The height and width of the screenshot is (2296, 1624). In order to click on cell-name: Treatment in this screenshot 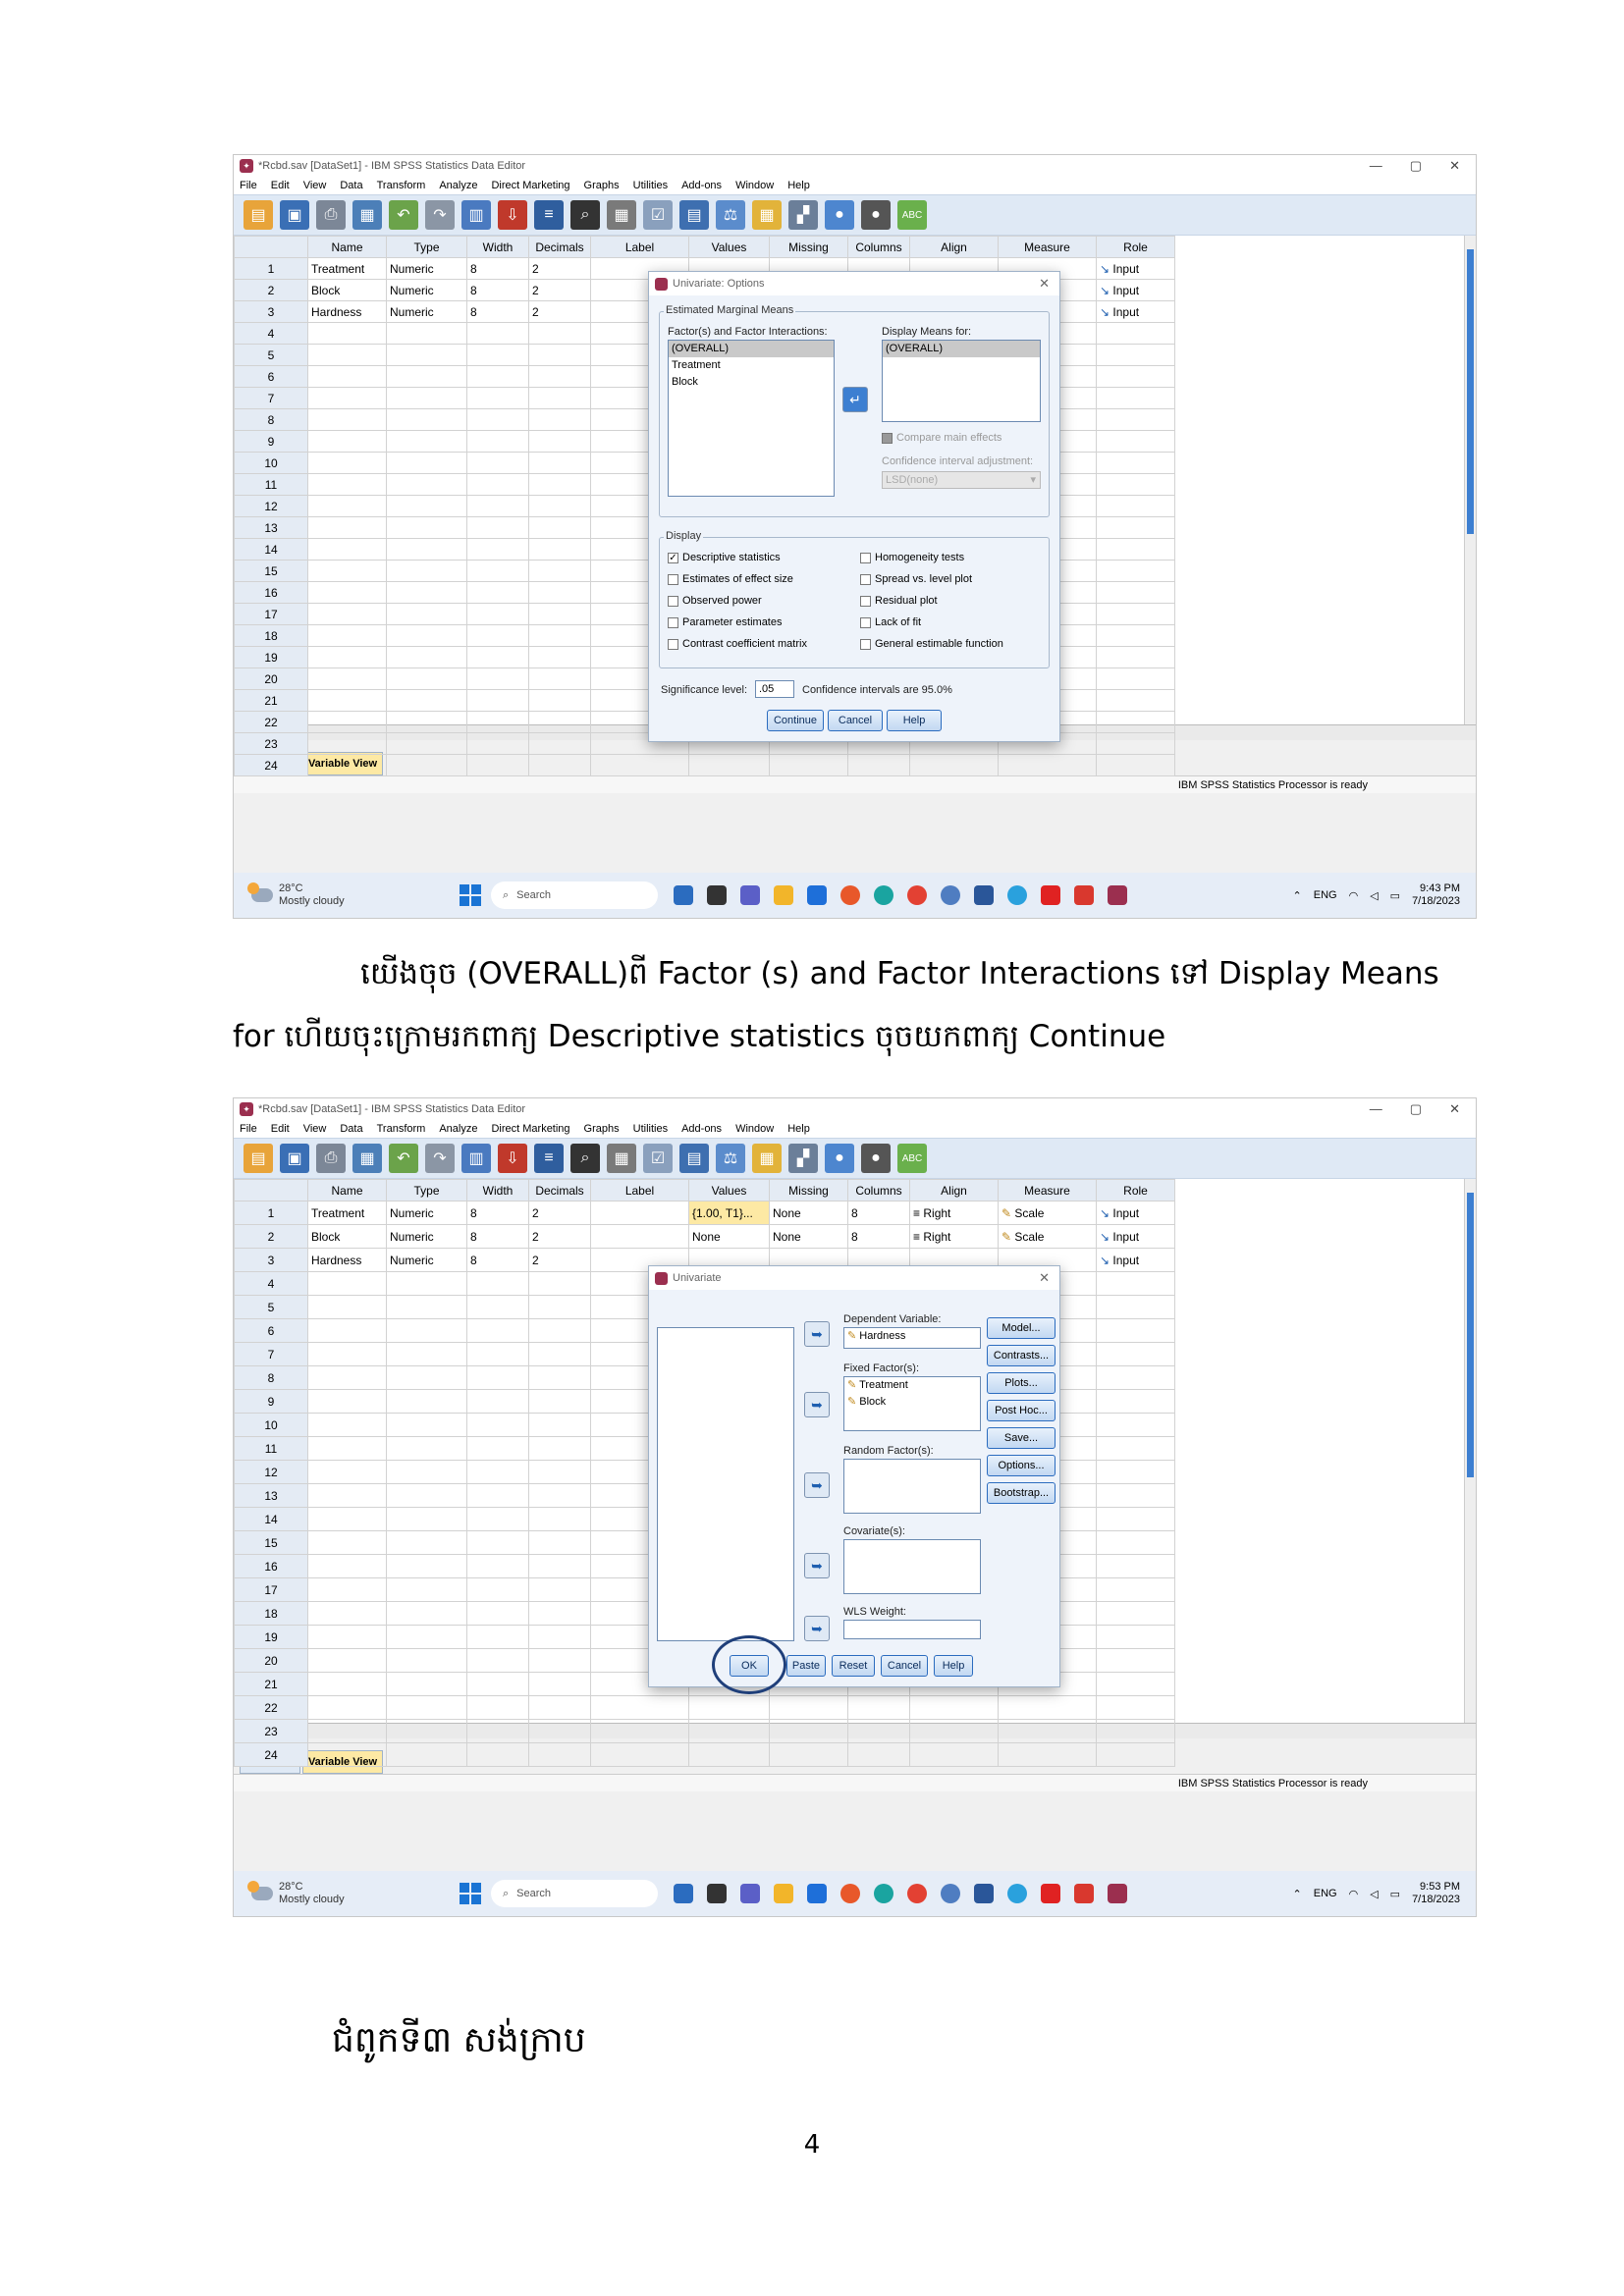, I will do `click(347, 1213)`.